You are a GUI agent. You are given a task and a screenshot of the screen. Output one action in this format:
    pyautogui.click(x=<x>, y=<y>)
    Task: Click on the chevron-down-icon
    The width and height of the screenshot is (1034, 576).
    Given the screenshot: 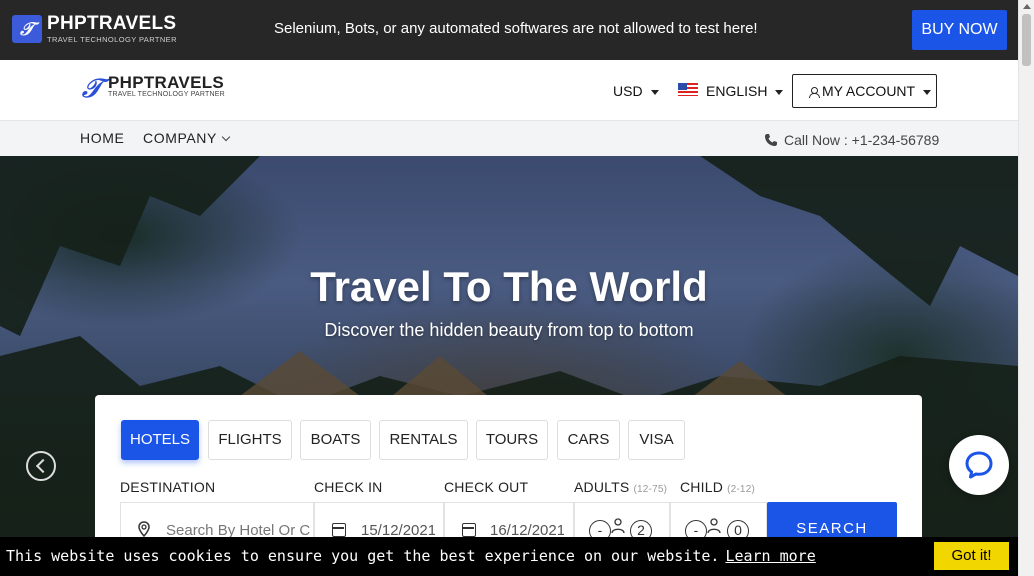 What is the action you would take?
    pyautogui.click(x=226, y=137)
    